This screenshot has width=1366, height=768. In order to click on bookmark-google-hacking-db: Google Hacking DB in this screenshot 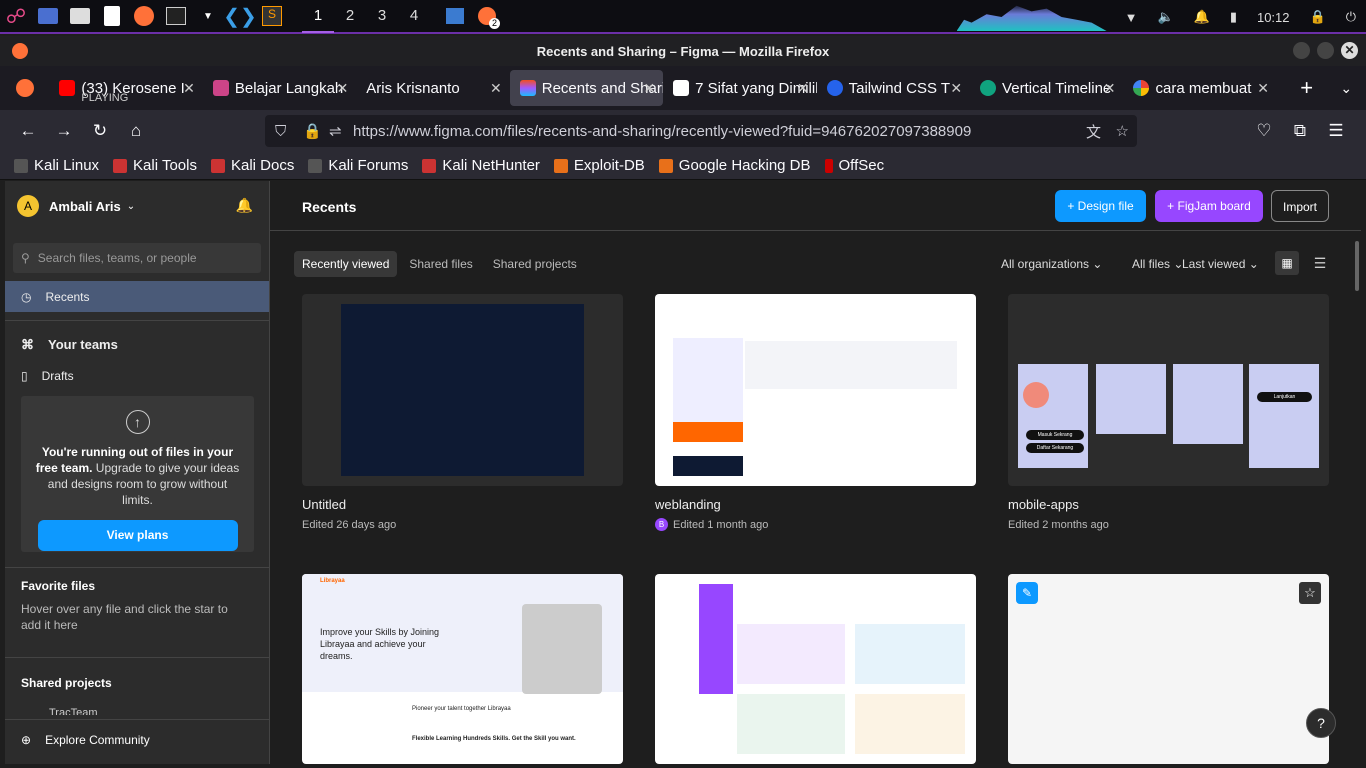, I will do `click(734, 165)`.